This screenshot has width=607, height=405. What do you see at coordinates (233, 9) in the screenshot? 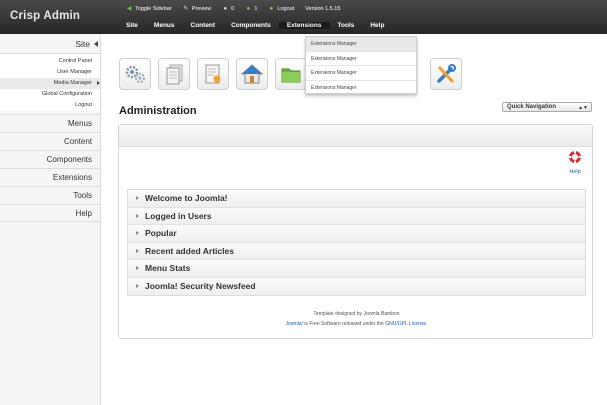
I see `messages-count: 0` at bounding box center [233, 9].